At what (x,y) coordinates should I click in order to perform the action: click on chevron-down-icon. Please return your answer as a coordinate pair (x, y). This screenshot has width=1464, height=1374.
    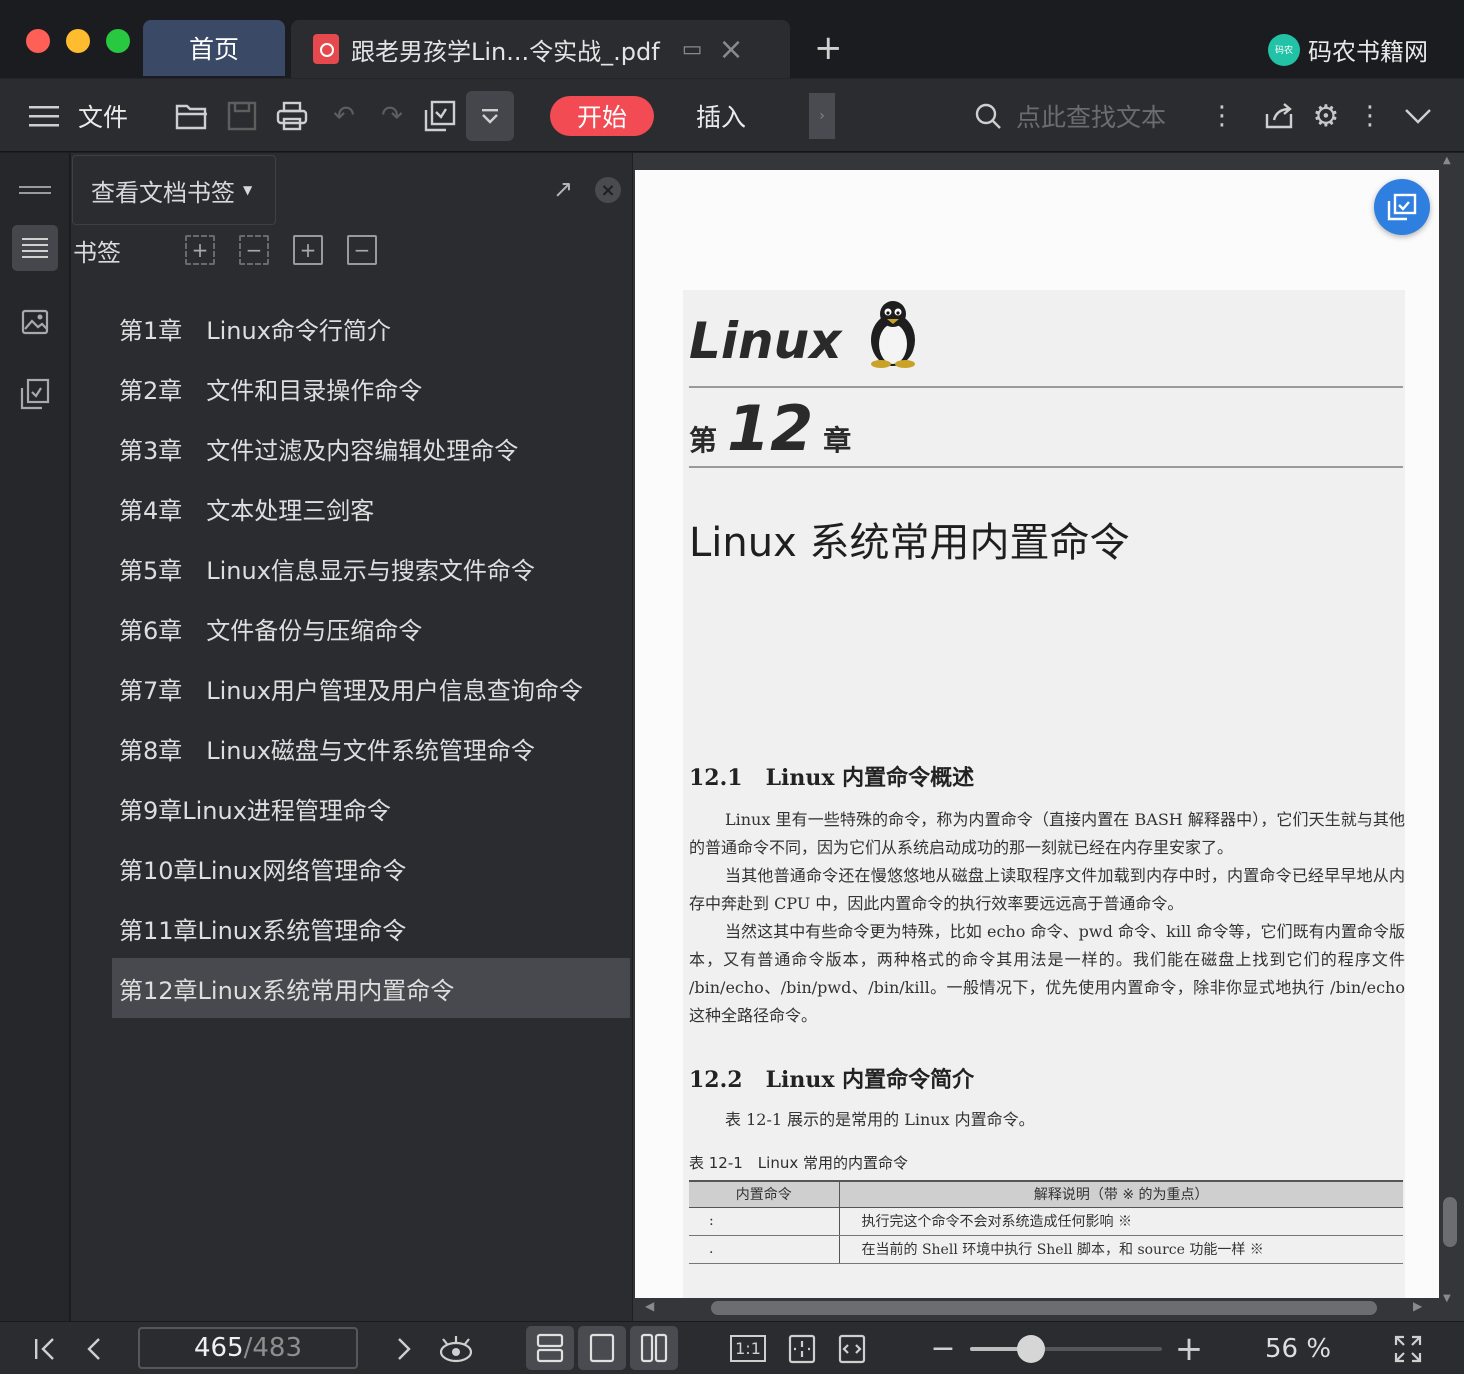
    Looking at the image, I should click on (1418, 116).